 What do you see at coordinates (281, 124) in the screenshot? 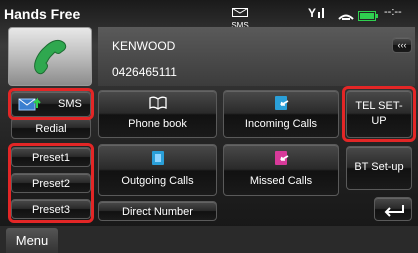
I see `incoming-calls-label: Incoming Calls` at bounding box center [281, 124].